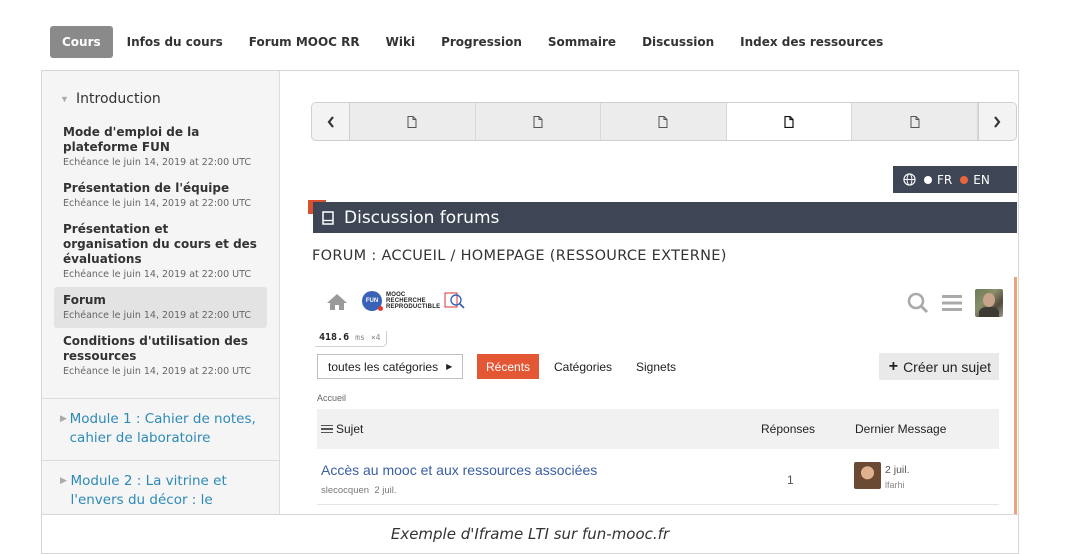 Image resolution: width=1077 pixels, height=554 pixels. I want to click on forum-logo: FUN MOOC RECHERCHE REPRODUCTIBLE, so click(414, 301).